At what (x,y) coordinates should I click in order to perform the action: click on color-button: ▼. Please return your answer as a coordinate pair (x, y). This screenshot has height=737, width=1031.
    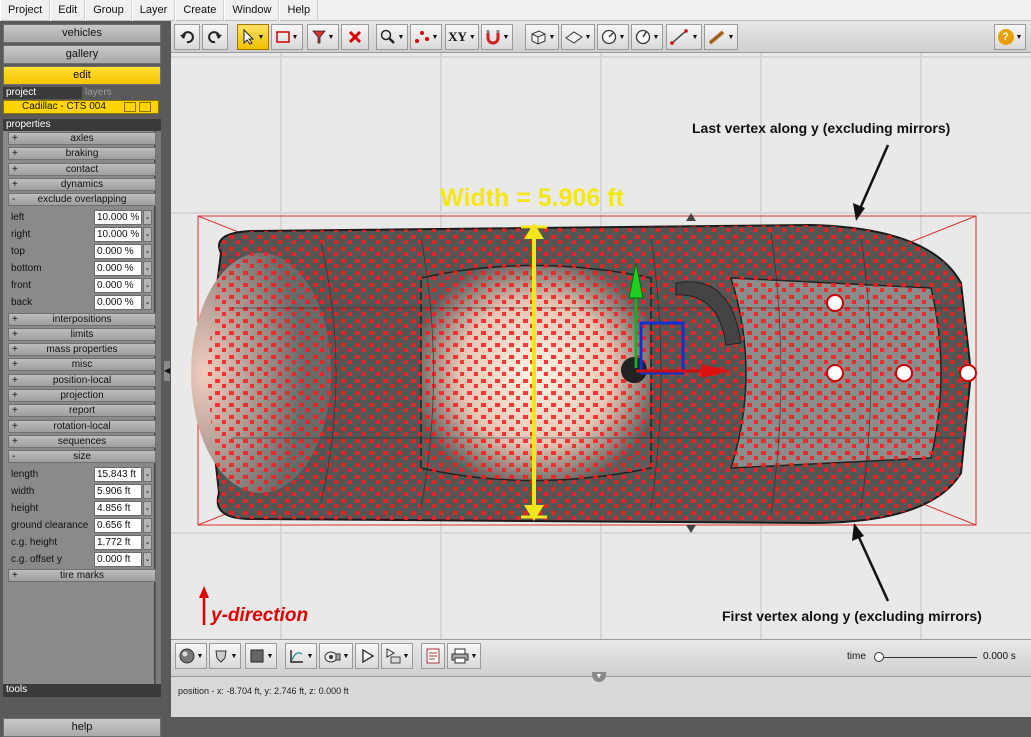
    Looking at the image, I should click on (261, 656).